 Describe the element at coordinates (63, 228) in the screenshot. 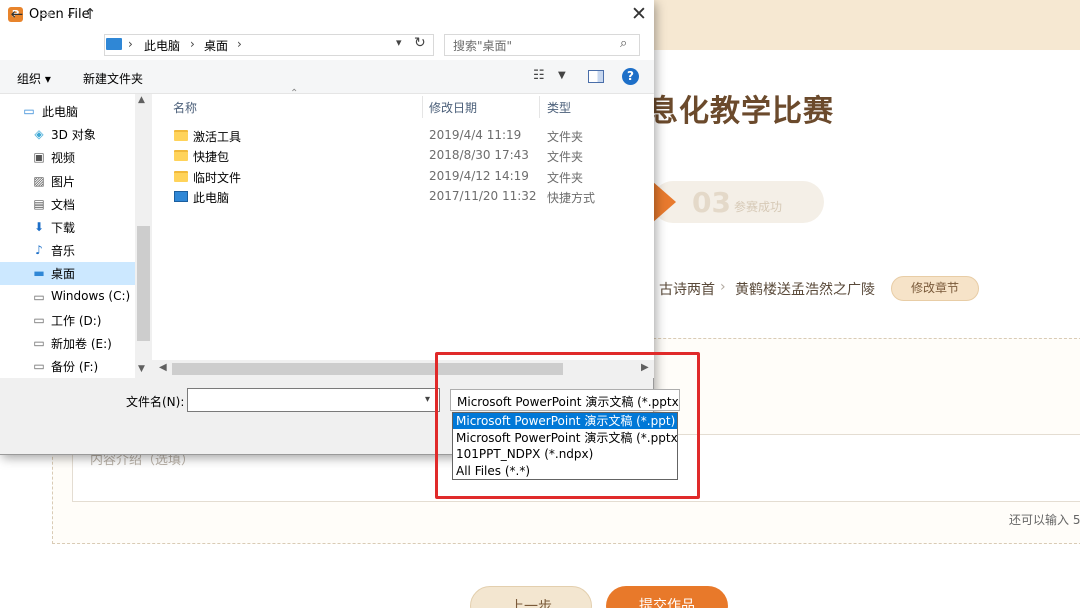

I see `nav-item-label: 下载` at that location.